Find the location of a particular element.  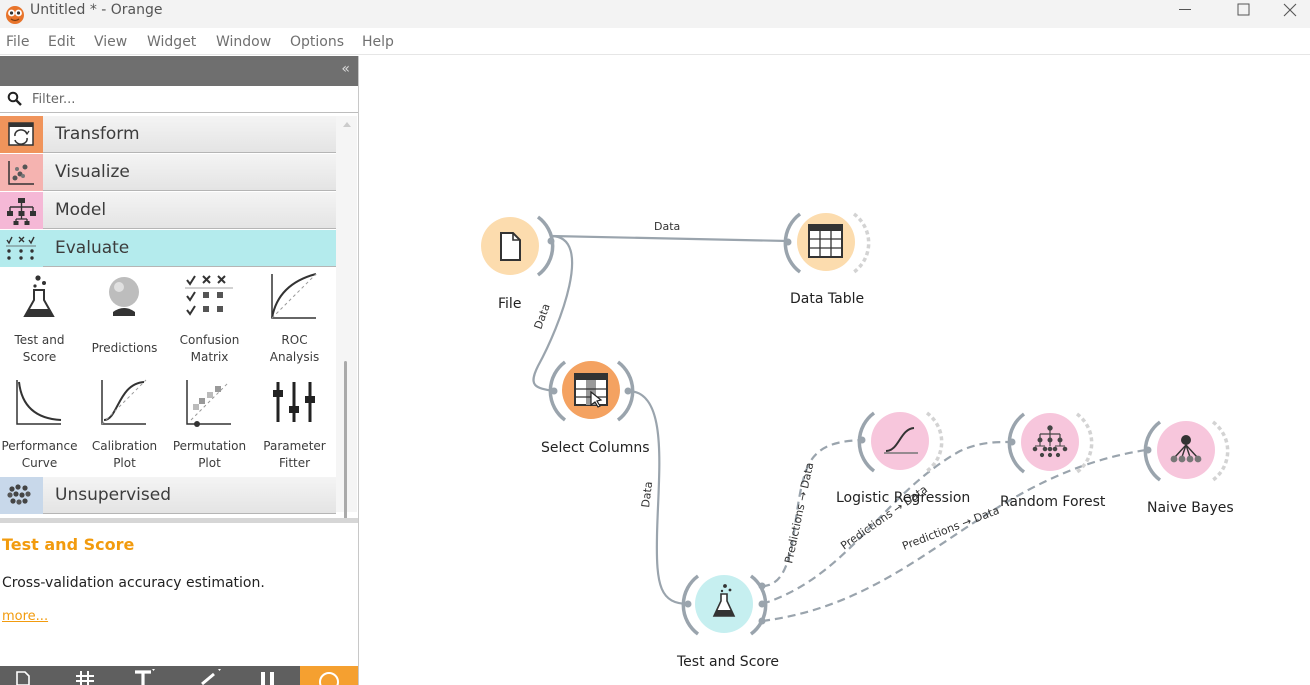

category-label: Unsupervised is located at coordinates (113, 495).